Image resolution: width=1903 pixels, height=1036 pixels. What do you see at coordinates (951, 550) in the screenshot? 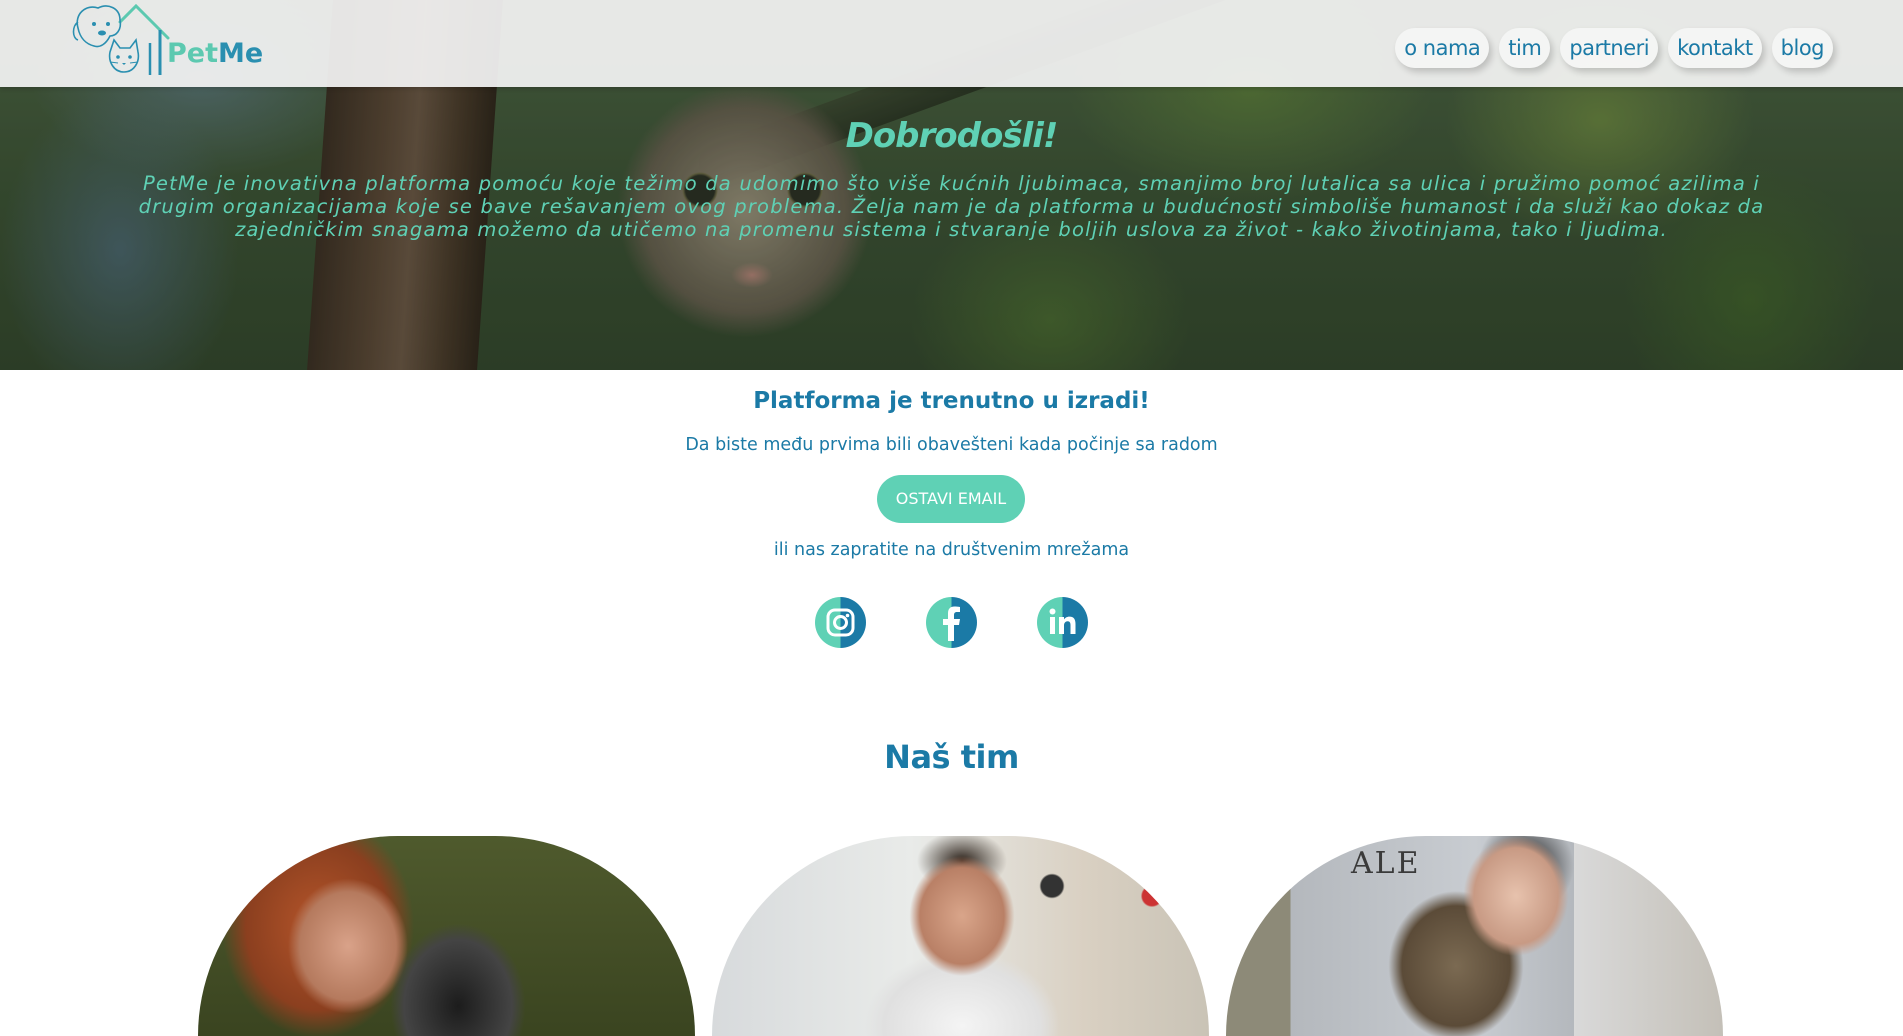
I see `social-follow-text: ili nas zapratite na društvenim mrežama` at bounding box center [951, 550].